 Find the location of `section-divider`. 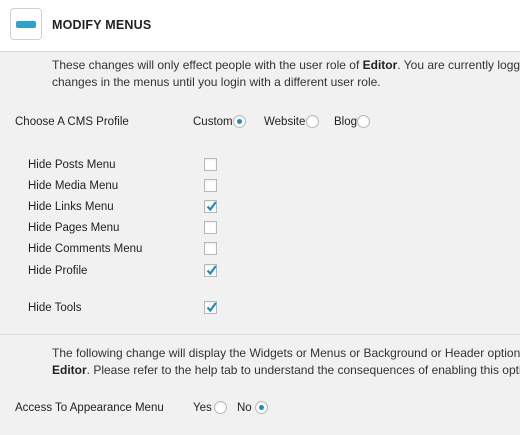

section-divider is located at coordinates (260, 334).